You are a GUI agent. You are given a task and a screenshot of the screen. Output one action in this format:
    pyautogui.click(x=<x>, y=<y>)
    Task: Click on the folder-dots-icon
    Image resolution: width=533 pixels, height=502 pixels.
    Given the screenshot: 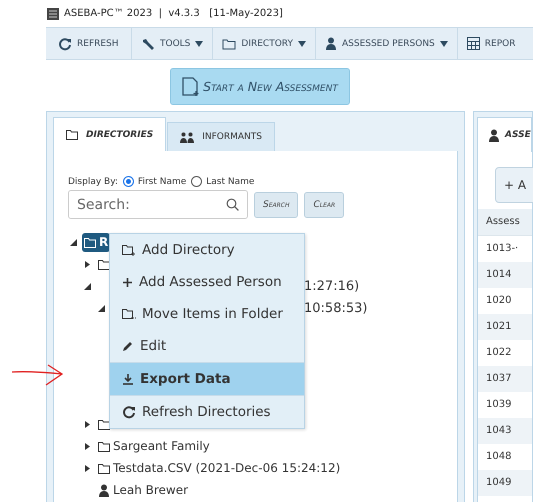 What is the action you would take?
    pyautogui.click(x=129, y=314)
    